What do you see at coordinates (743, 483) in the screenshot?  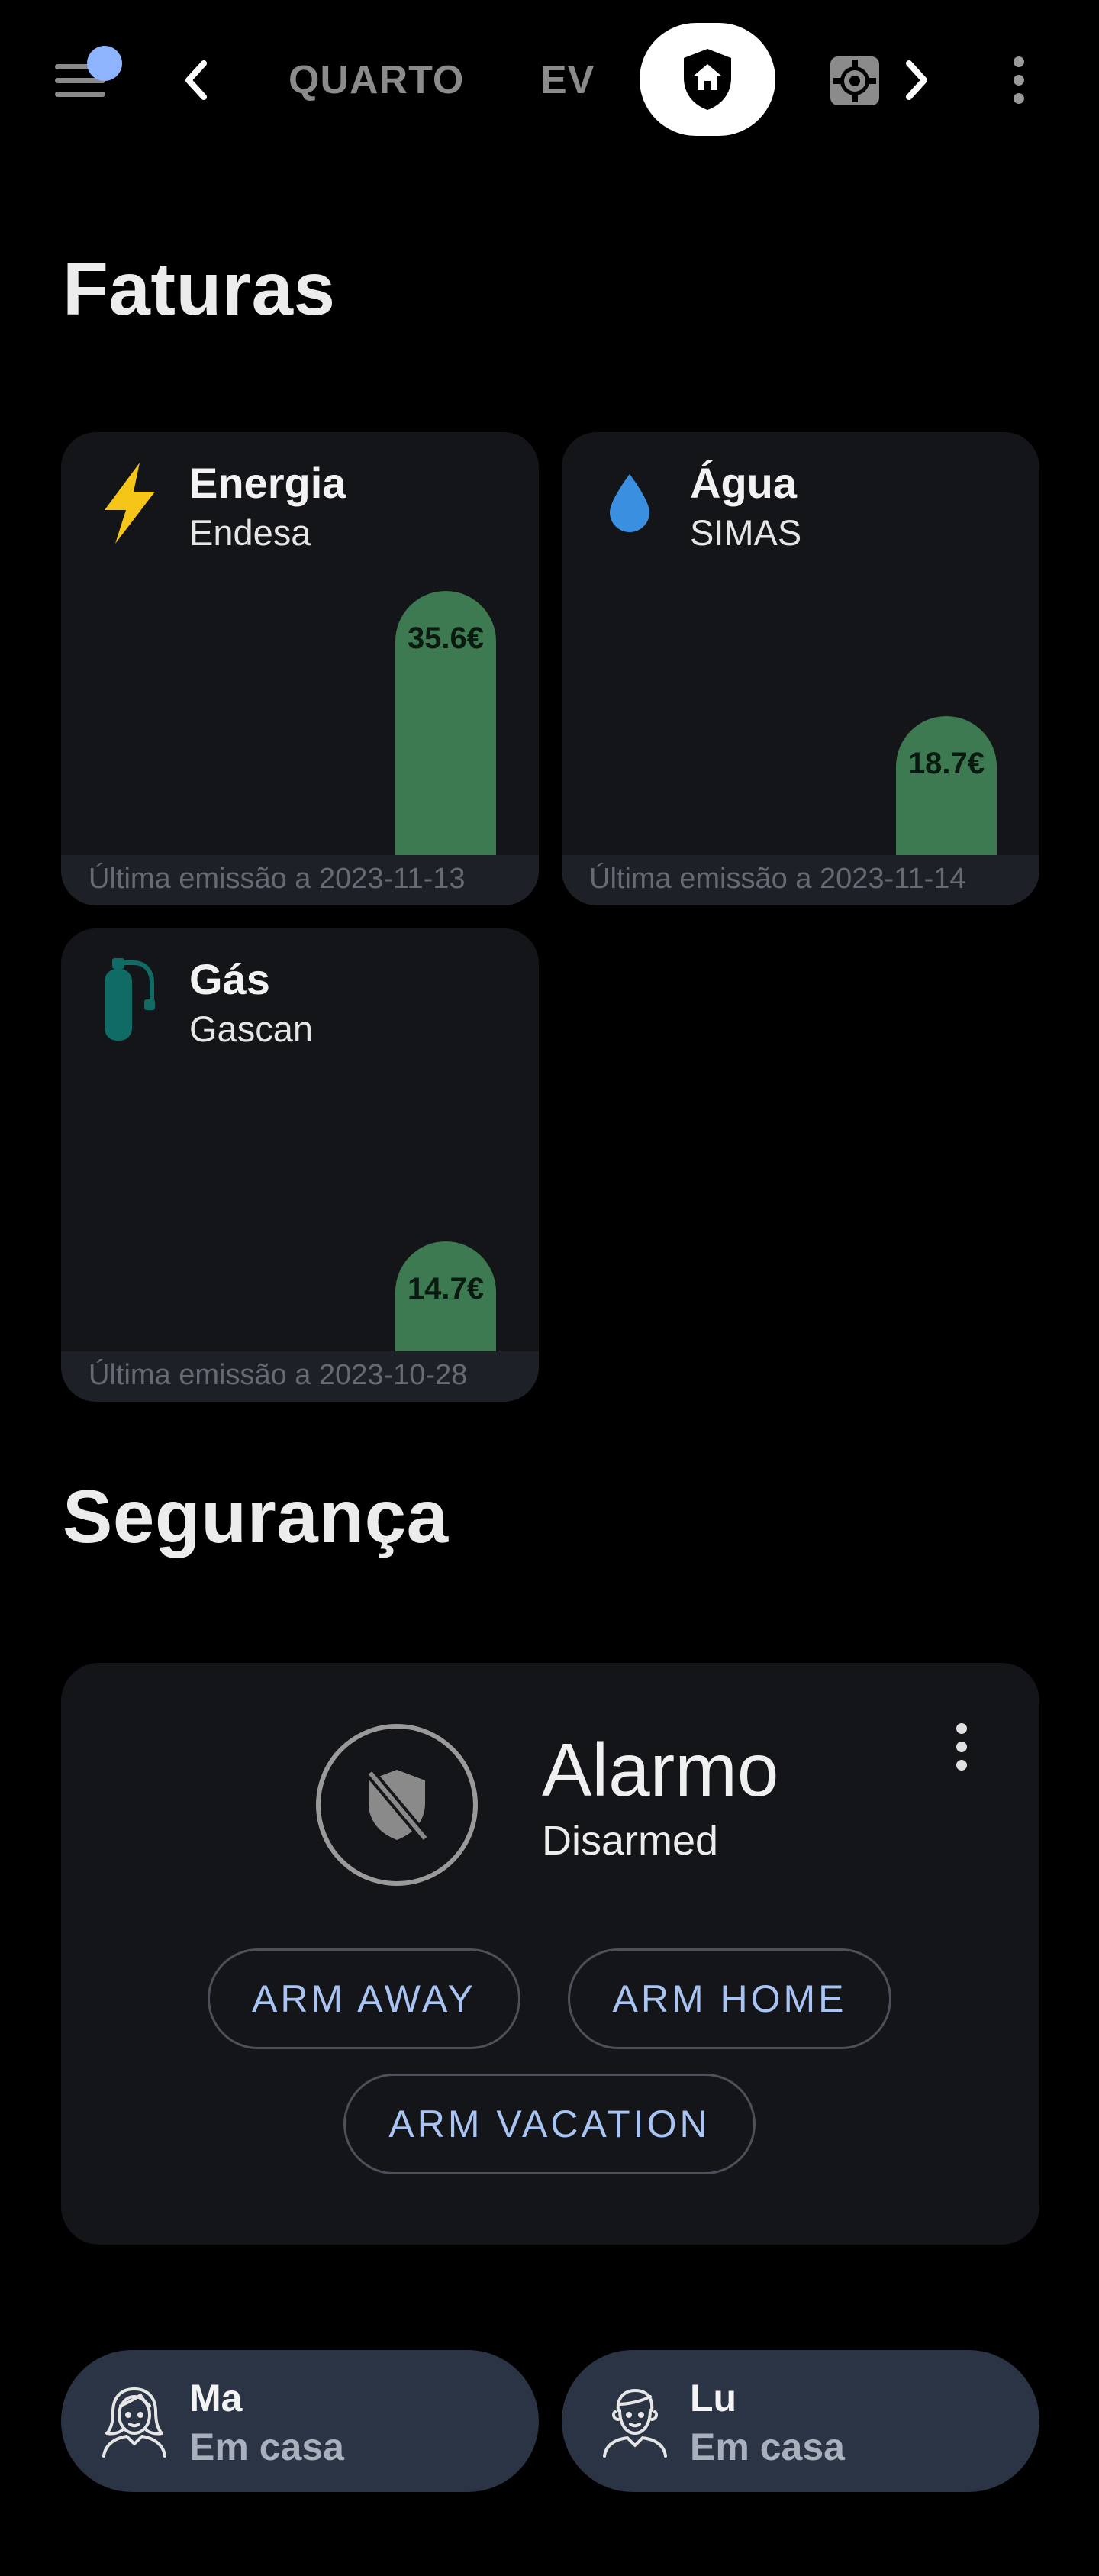 I see `bill-name: Água` at bounding box center [743, 483].